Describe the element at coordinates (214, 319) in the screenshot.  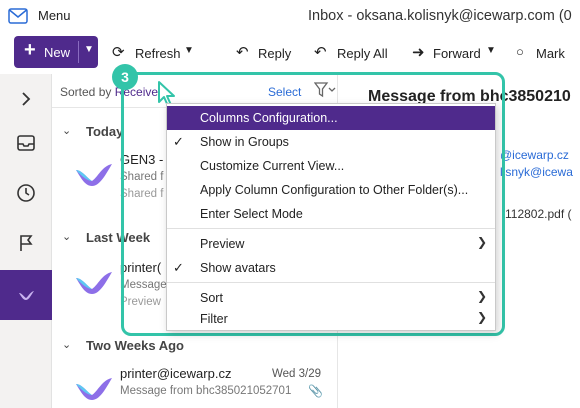
I see `menu-item-label: Filter` at that location.